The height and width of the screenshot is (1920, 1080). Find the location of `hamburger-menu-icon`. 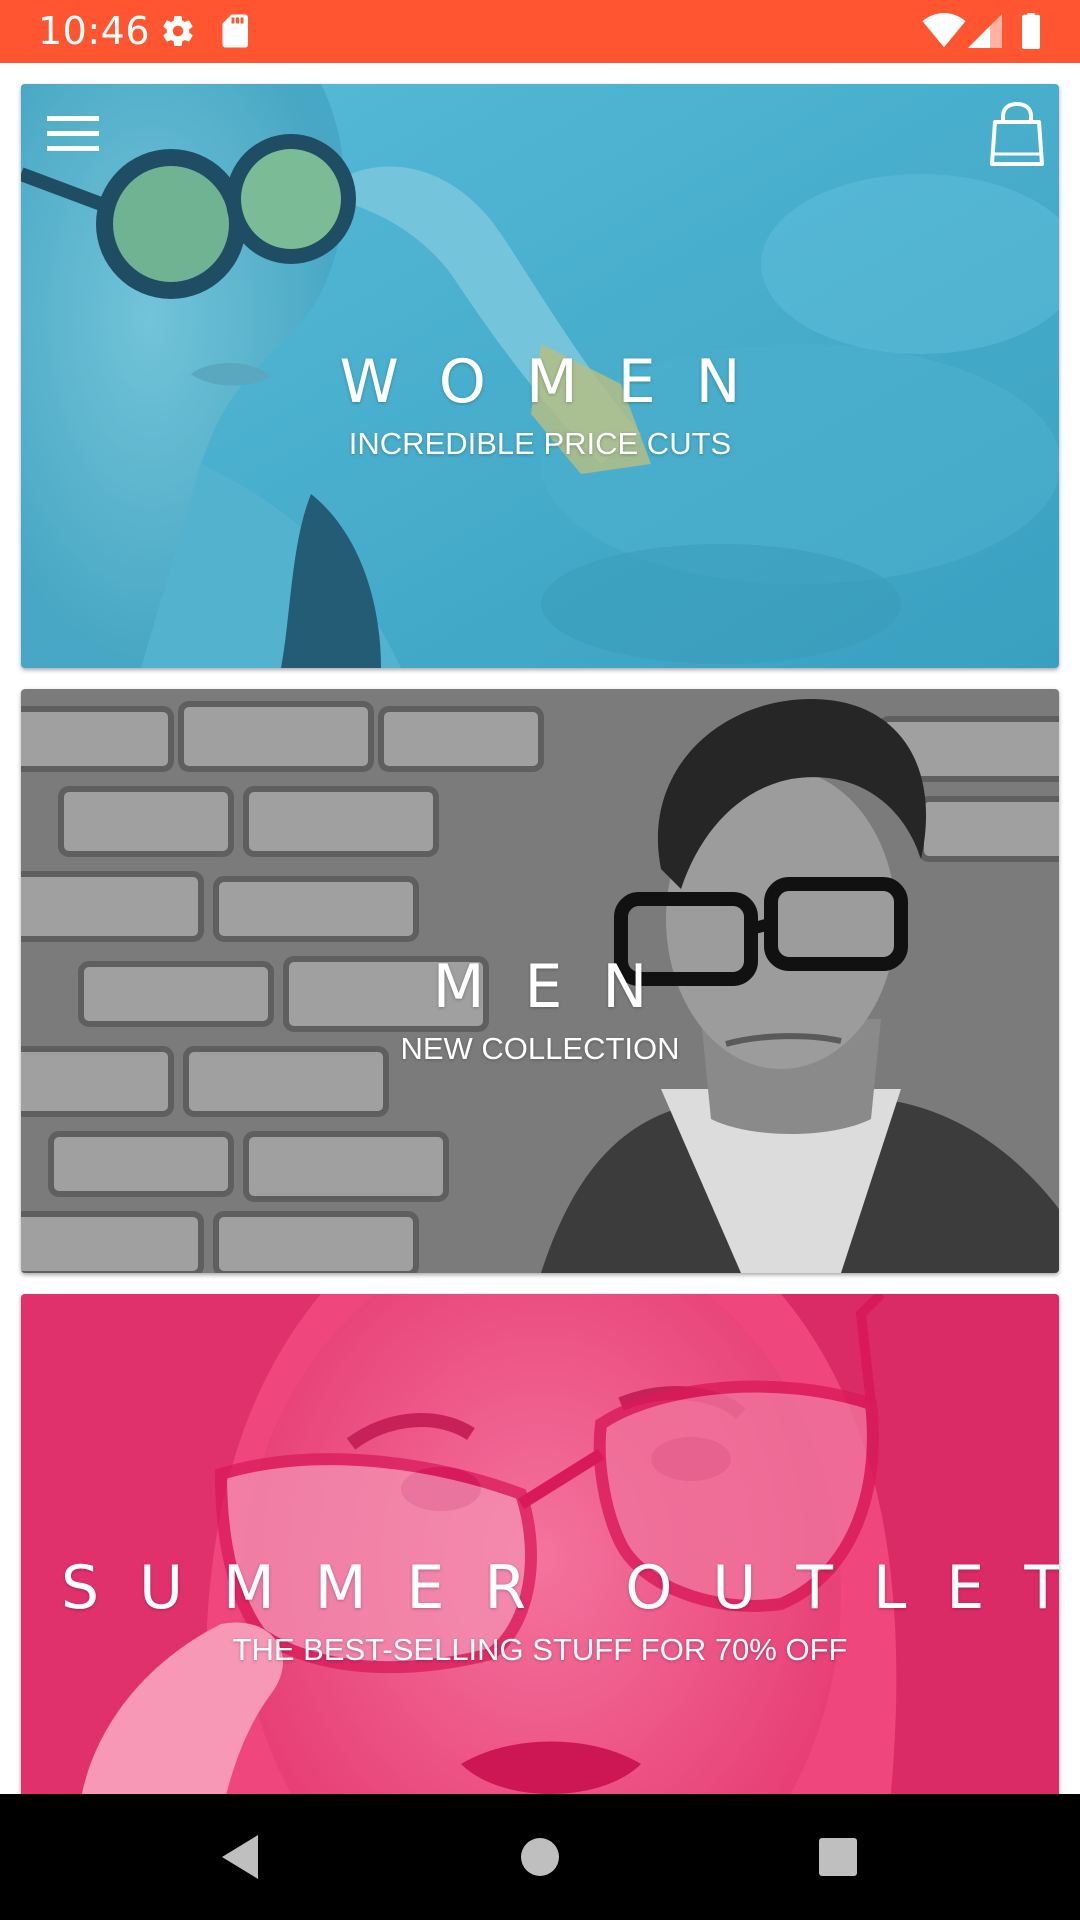

hamburger-menu-icon is located at coordinates (73, 136).